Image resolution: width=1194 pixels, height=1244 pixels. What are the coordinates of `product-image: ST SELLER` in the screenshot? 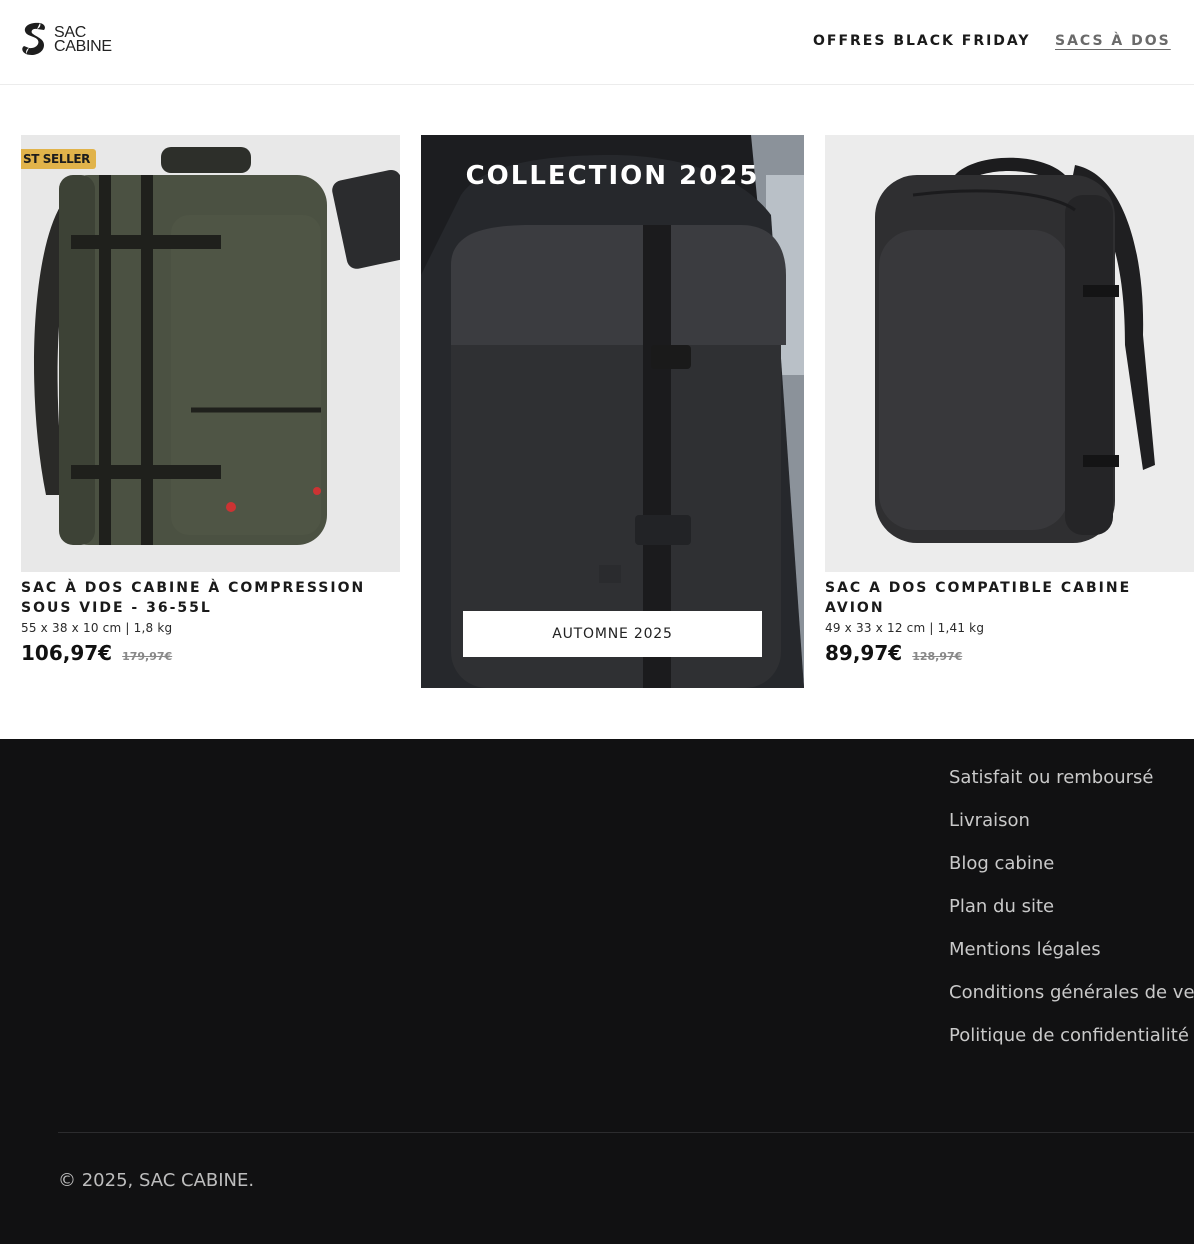 It's located at (210, 353).